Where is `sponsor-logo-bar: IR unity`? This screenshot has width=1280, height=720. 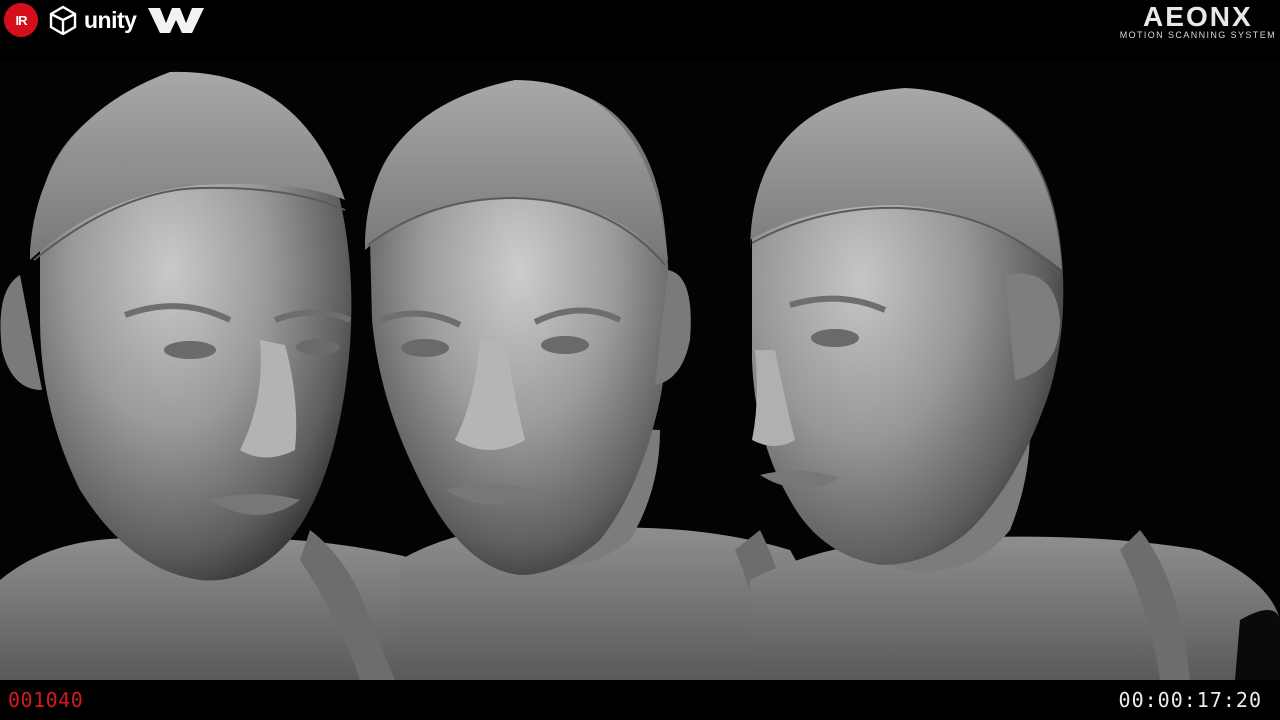 sponsor-logo-bar: IR unity is located at coordinates (103, 20).